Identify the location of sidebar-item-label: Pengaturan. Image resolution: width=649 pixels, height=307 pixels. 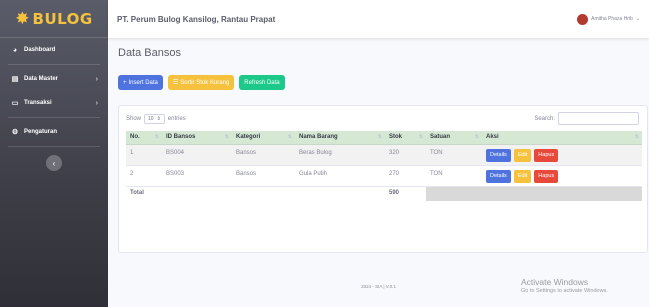
(41, 132).